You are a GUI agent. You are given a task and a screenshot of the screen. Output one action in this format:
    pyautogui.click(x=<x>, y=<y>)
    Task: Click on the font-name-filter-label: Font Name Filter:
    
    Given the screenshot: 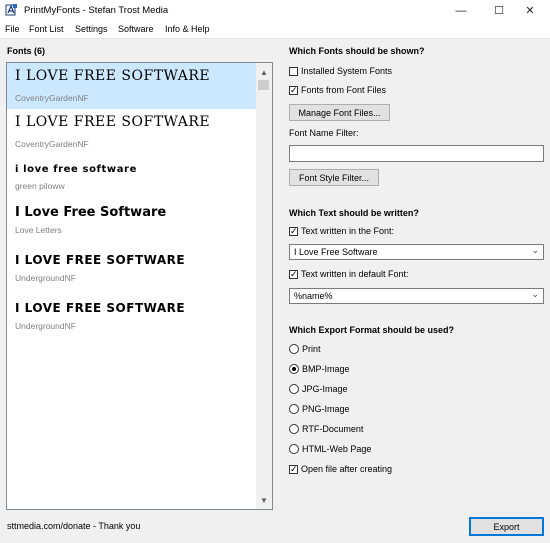 What is the action you would take?
    pyautogui.click(x=324, y=133)
    